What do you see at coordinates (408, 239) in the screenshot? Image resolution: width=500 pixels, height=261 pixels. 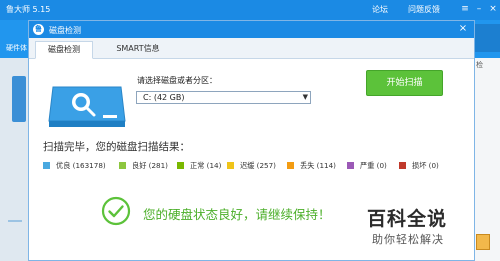 I see `watermark-subtitle: 助你轻松解决` at bounding box center [408, 239].